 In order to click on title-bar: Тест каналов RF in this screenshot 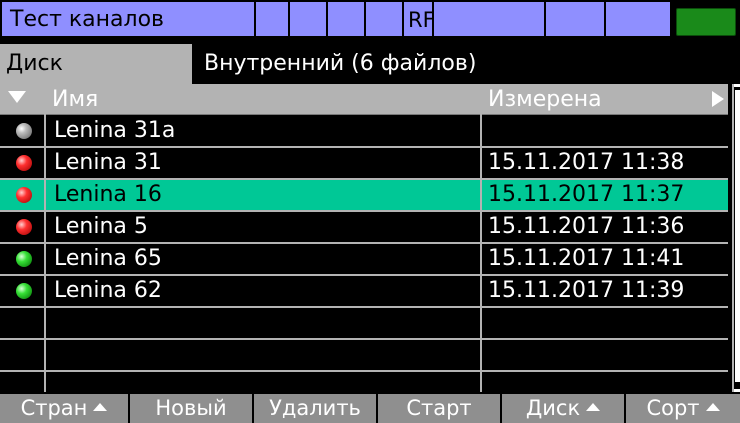, I will do `click(370, 19)`.